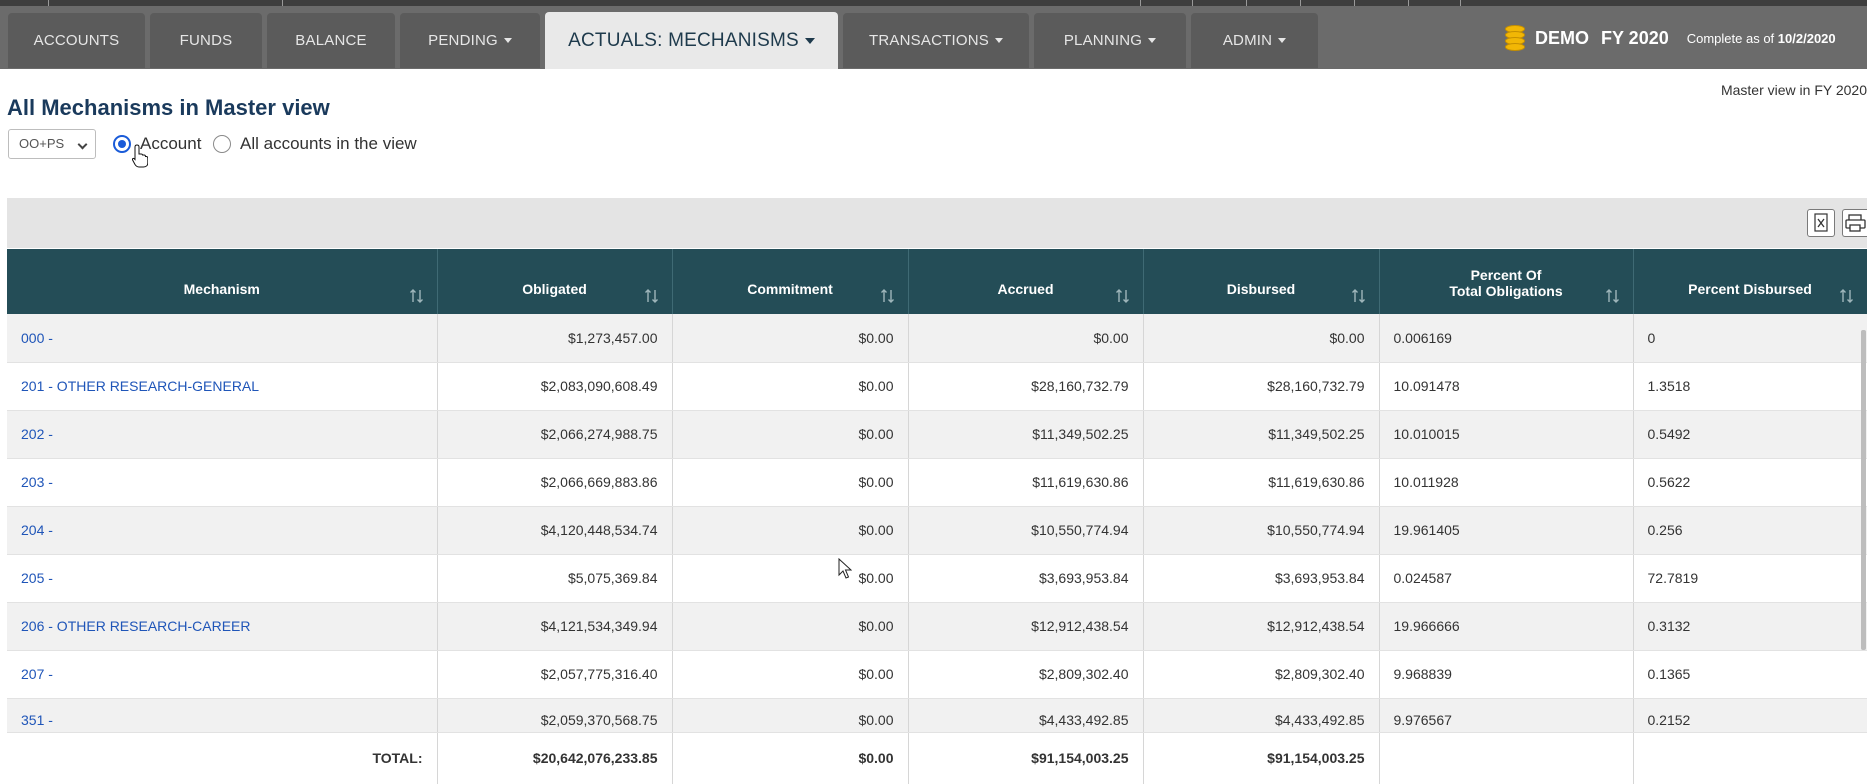 Image resolution: width=1867 pixels, height=784 pixels. Describe the element at coordinates (1863, 490) in the screenshot. I see `table-scrollbar` at that location.